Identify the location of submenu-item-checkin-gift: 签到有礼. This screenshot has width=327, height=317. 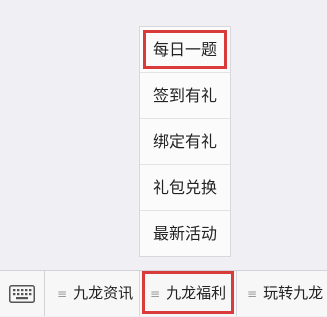
(185, 96).